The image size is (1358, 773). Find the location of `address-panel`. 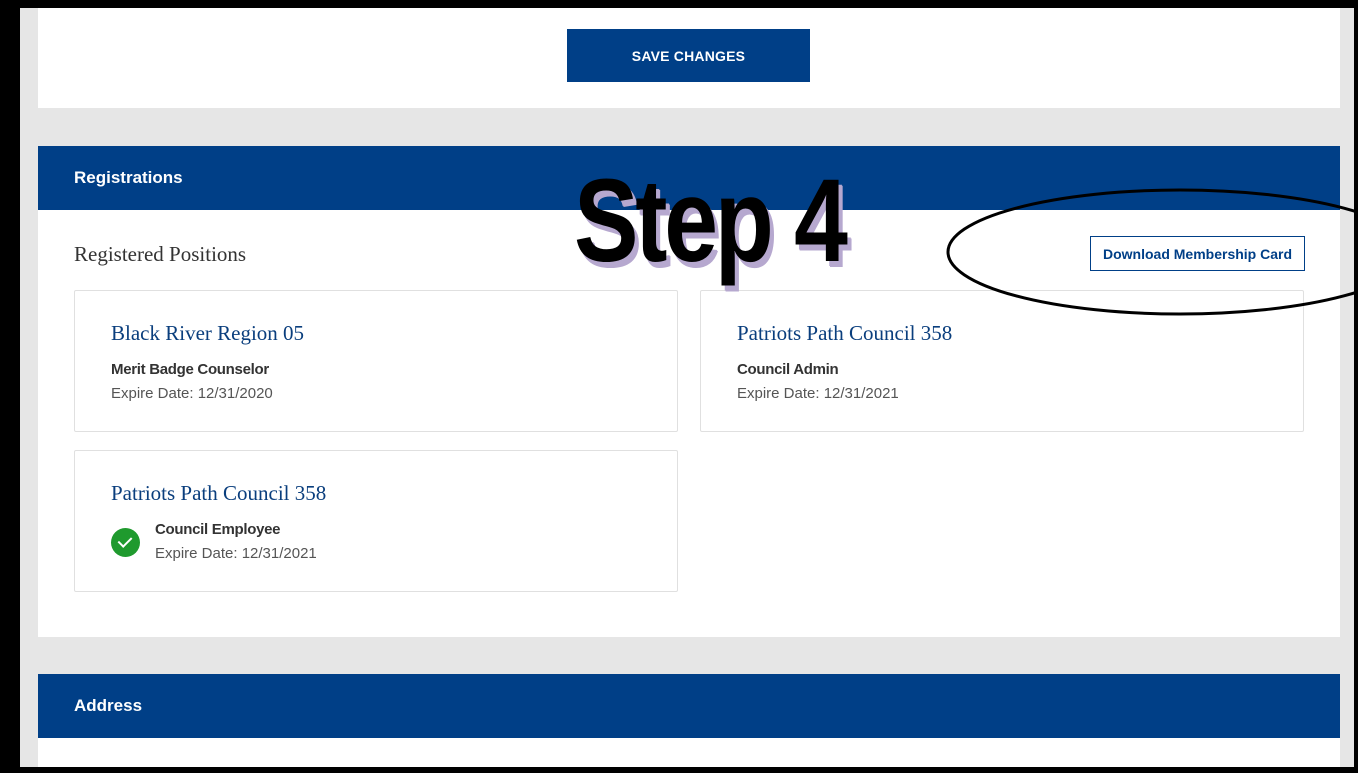

address-panel is located at coordinates (689, 752).